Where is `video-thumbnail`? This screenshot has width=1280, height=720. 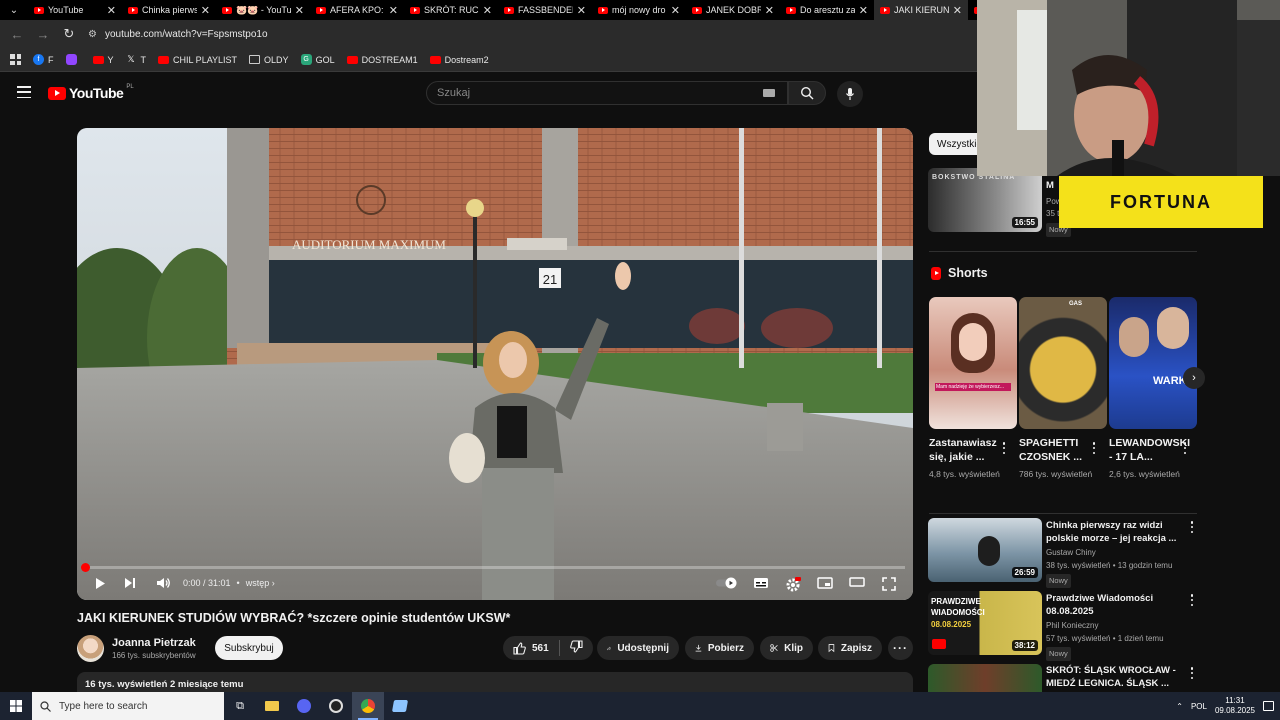
video-thumbnail is located at coordinates (985, 678).